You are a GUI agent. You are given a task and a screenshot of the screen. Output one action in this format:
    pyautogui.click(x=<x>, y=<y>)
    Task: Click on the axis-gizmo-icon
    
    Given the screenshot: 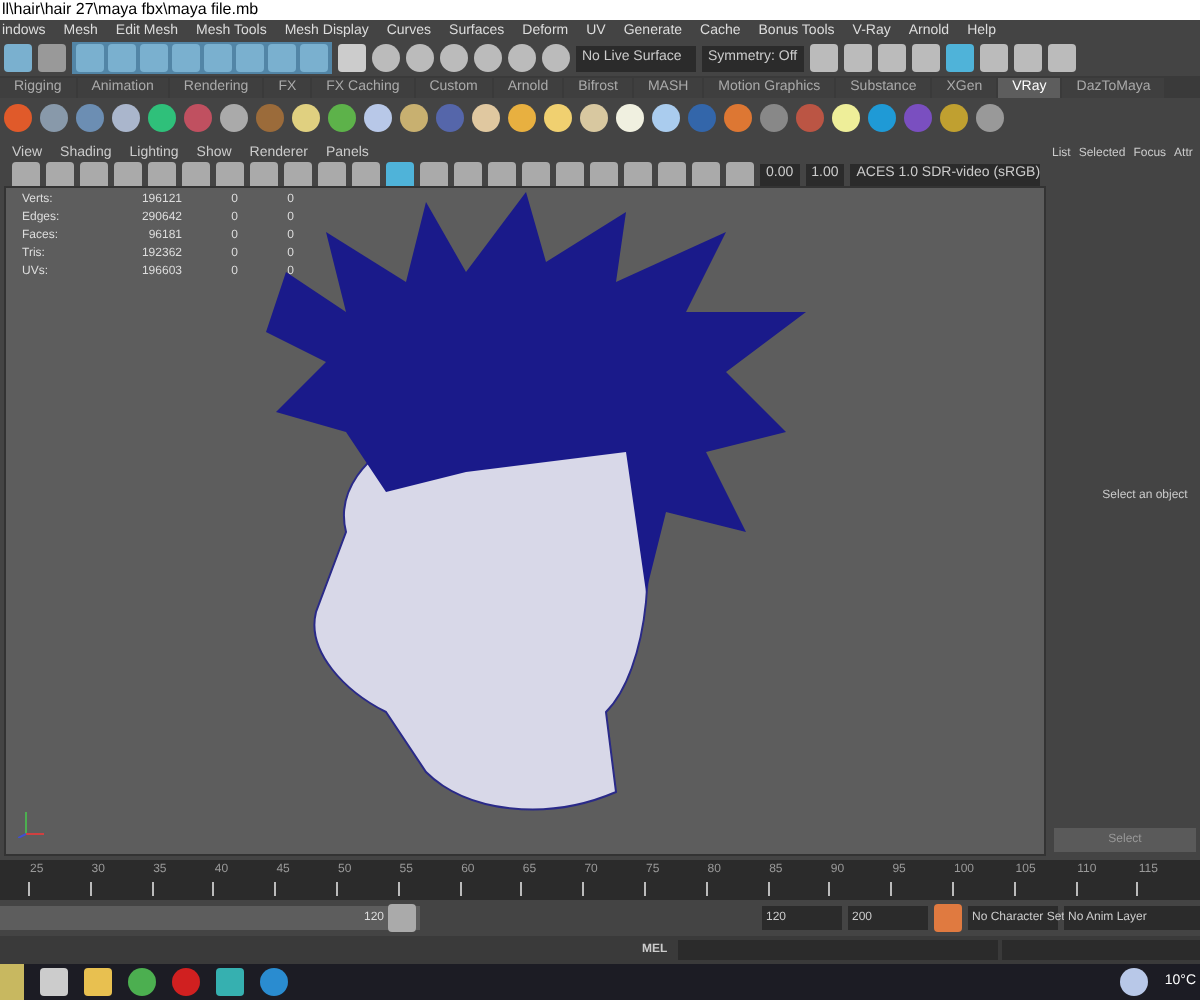 What is the action you would take?
    pyautogui.click(x=31, y=825)
    